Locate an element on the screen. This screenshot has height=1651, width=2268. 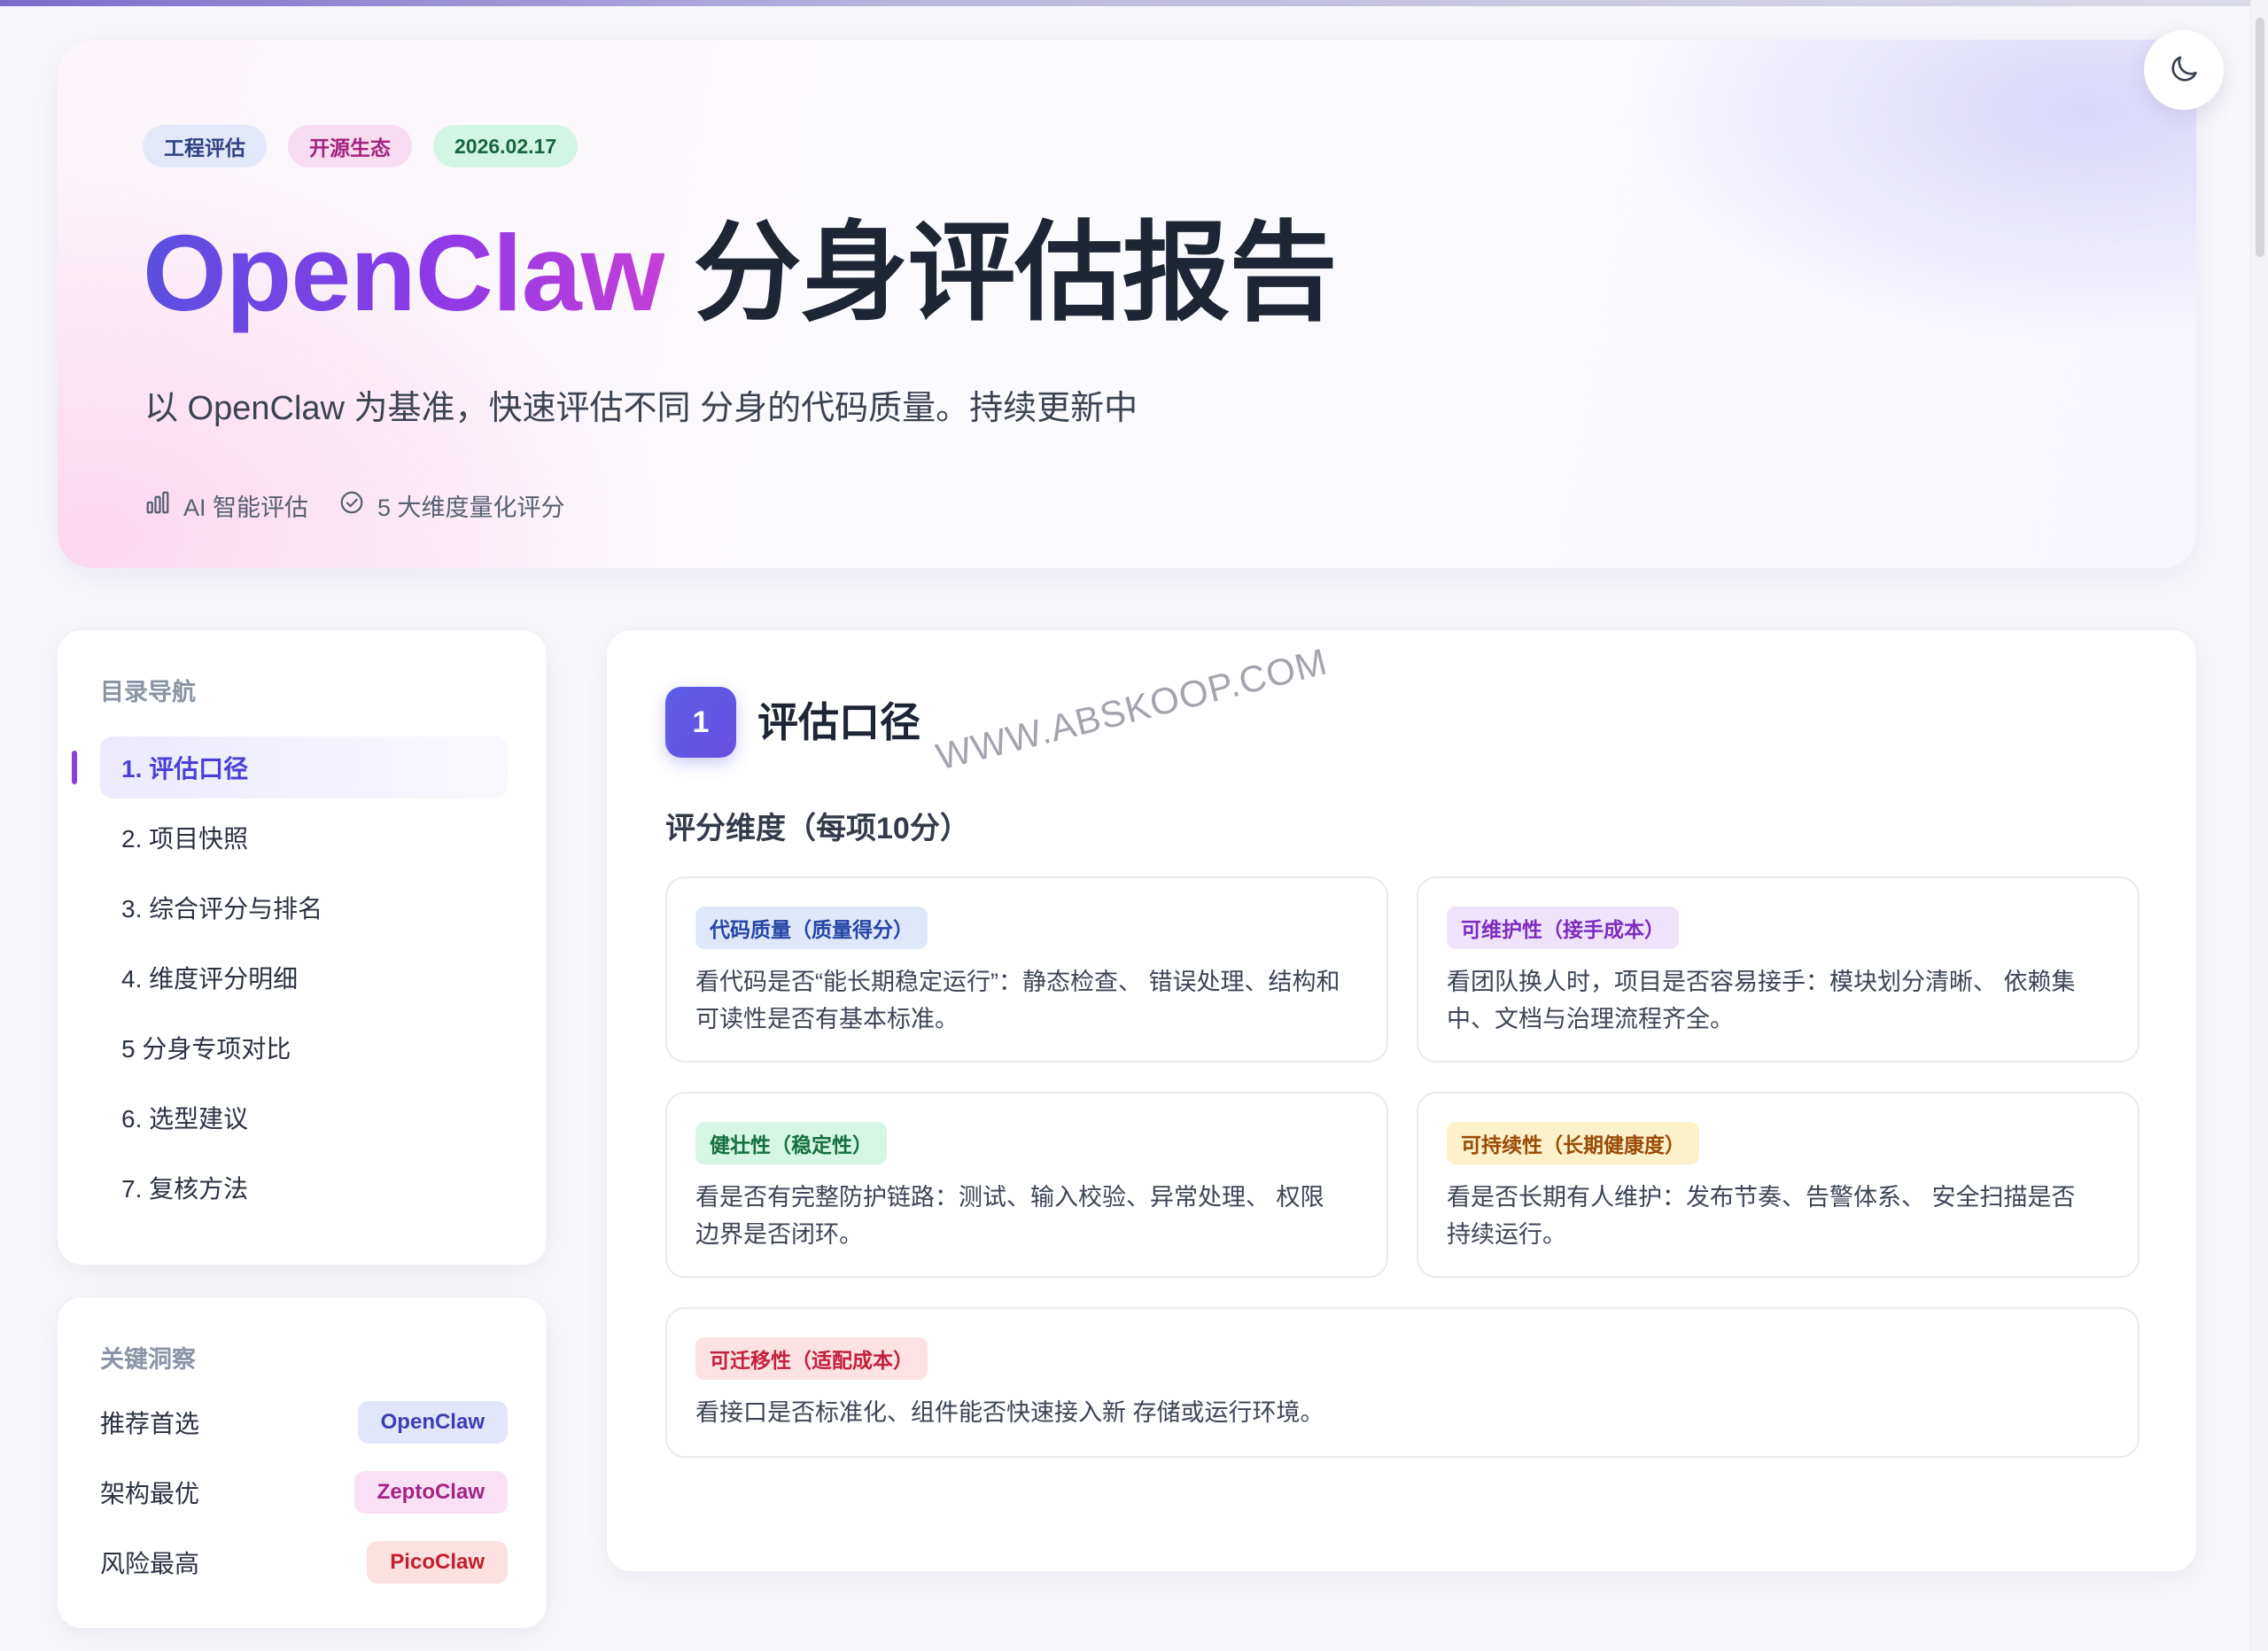
toc-item-dimension-details: 4. 维度评分明细 is located at coordinates (304, 977).